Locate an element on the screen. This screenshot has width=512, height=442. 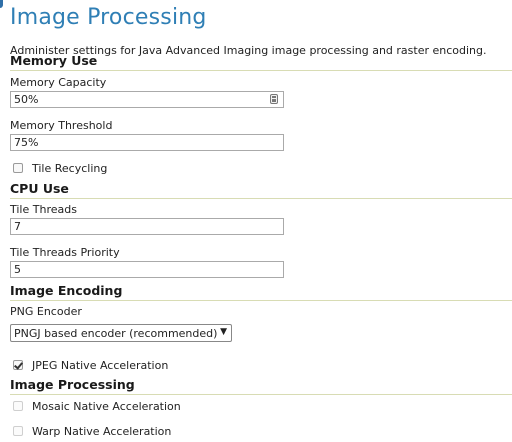
tile-recycling-row: Tile Recycling is located at coordinates (60, 168).